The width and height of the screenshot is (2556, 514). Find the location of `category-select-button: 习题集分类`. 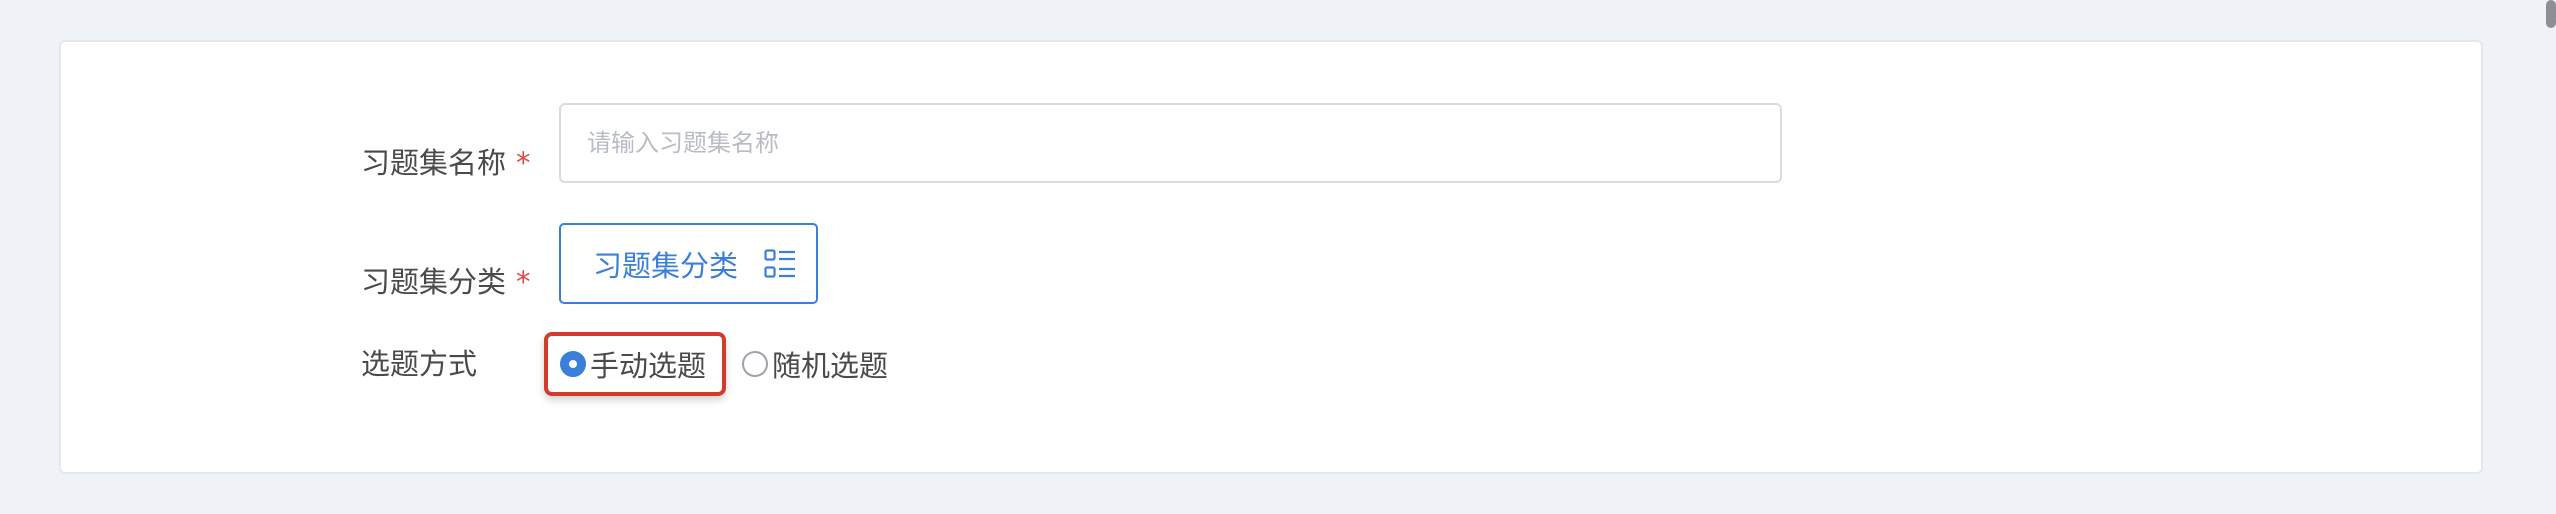

category-select-button: 习题集分类 is located at coordinates (688, 263).